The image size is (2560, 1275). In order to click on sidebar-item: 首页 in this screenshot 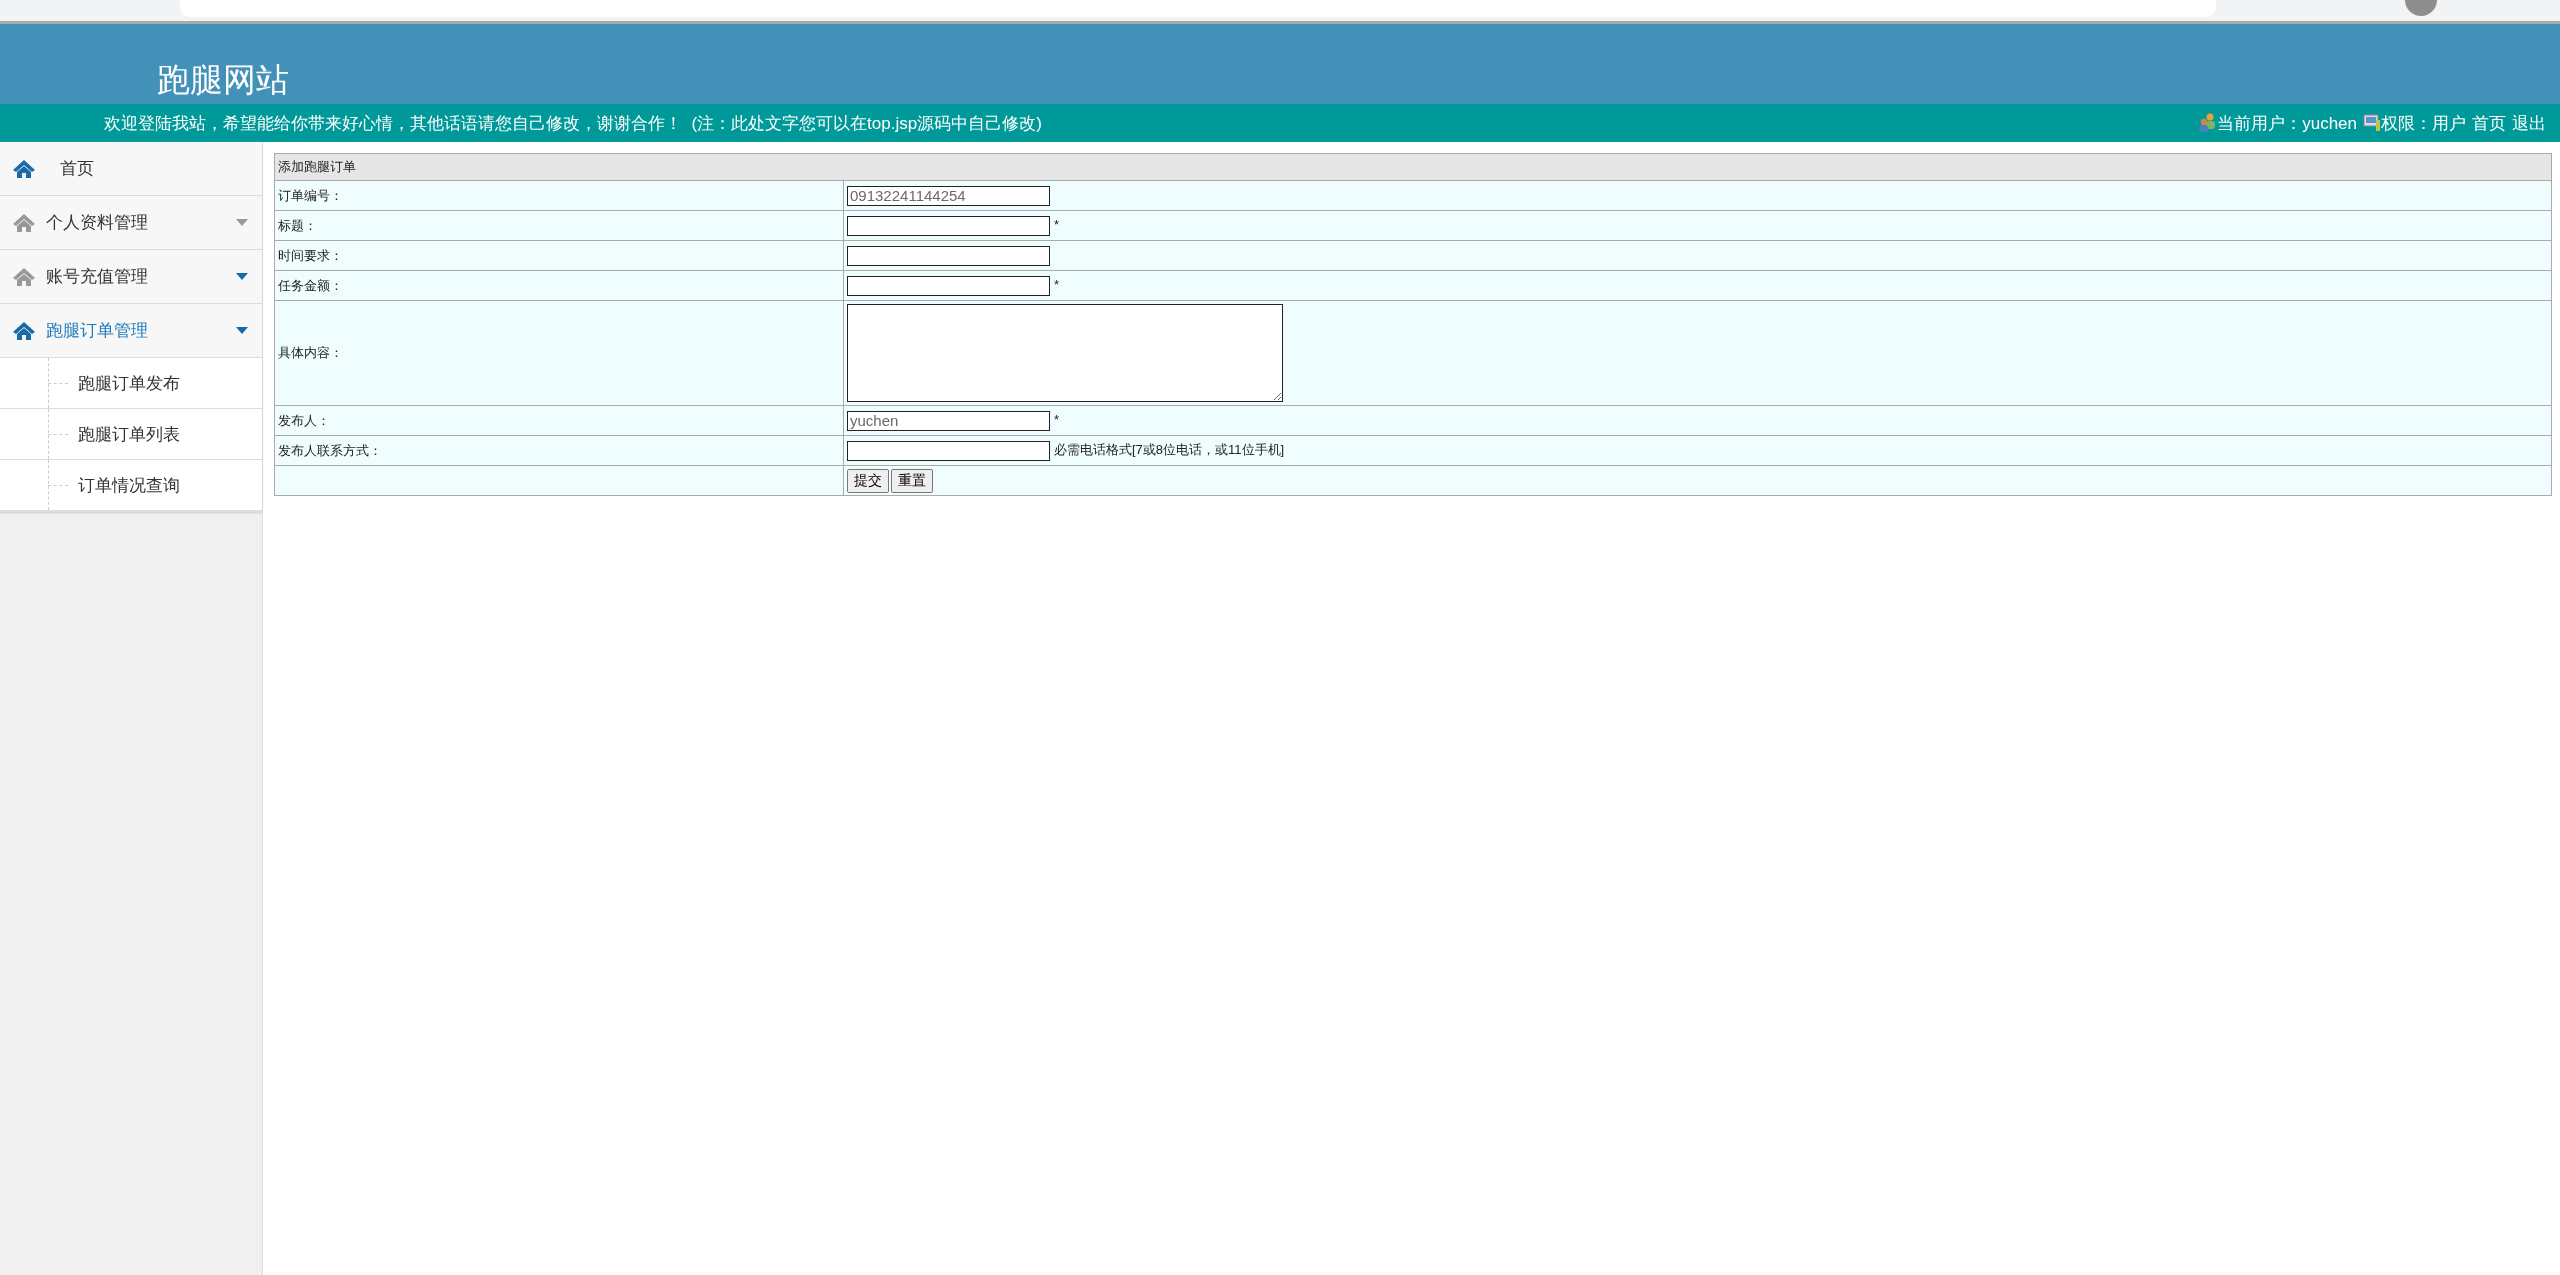, I will do `click(131, 169)`.